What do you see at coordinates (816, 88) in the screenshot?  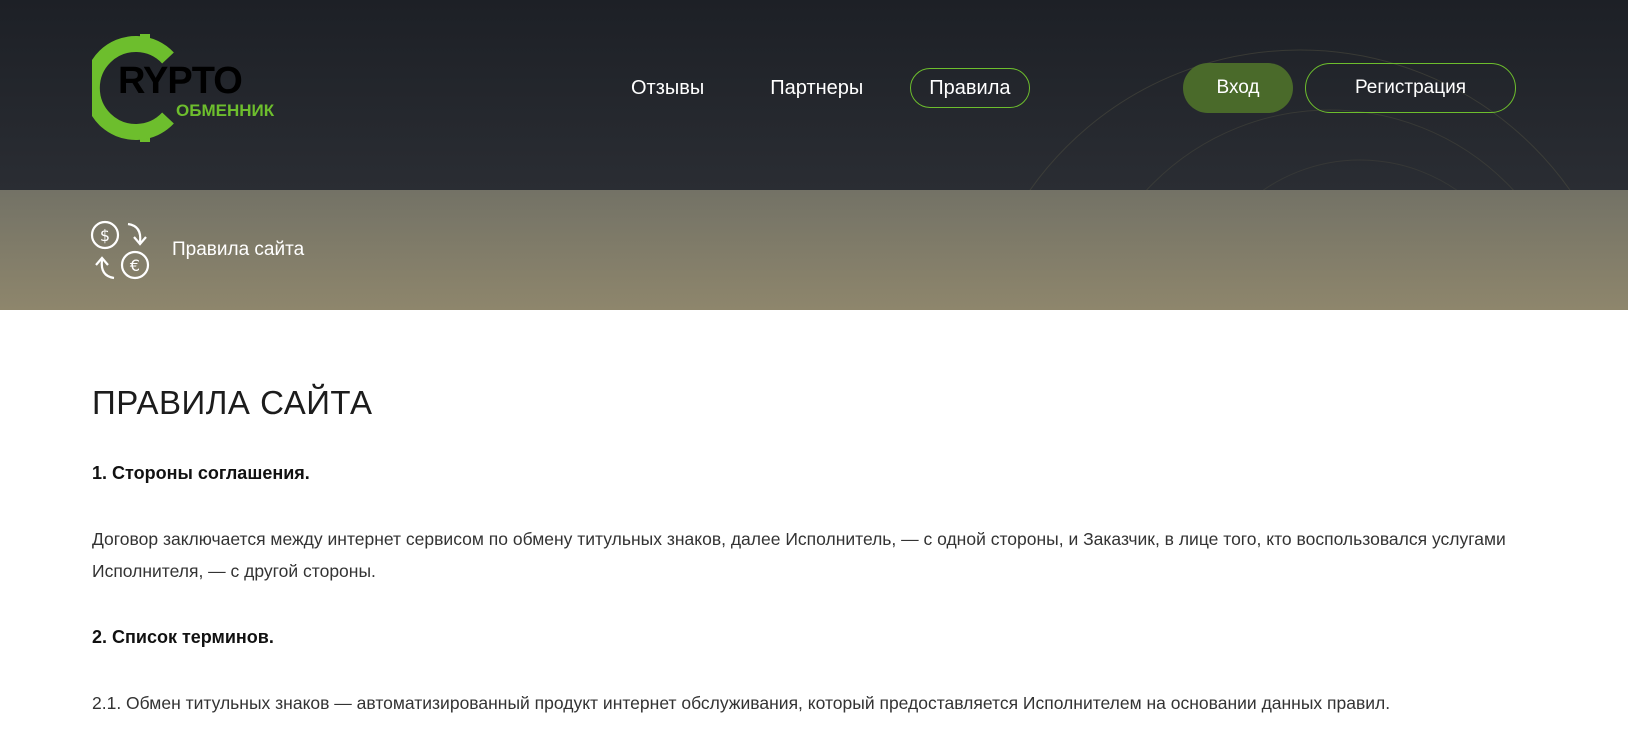 I see `nav-item-partners: Партнеры` at bounding box center [816, 88].